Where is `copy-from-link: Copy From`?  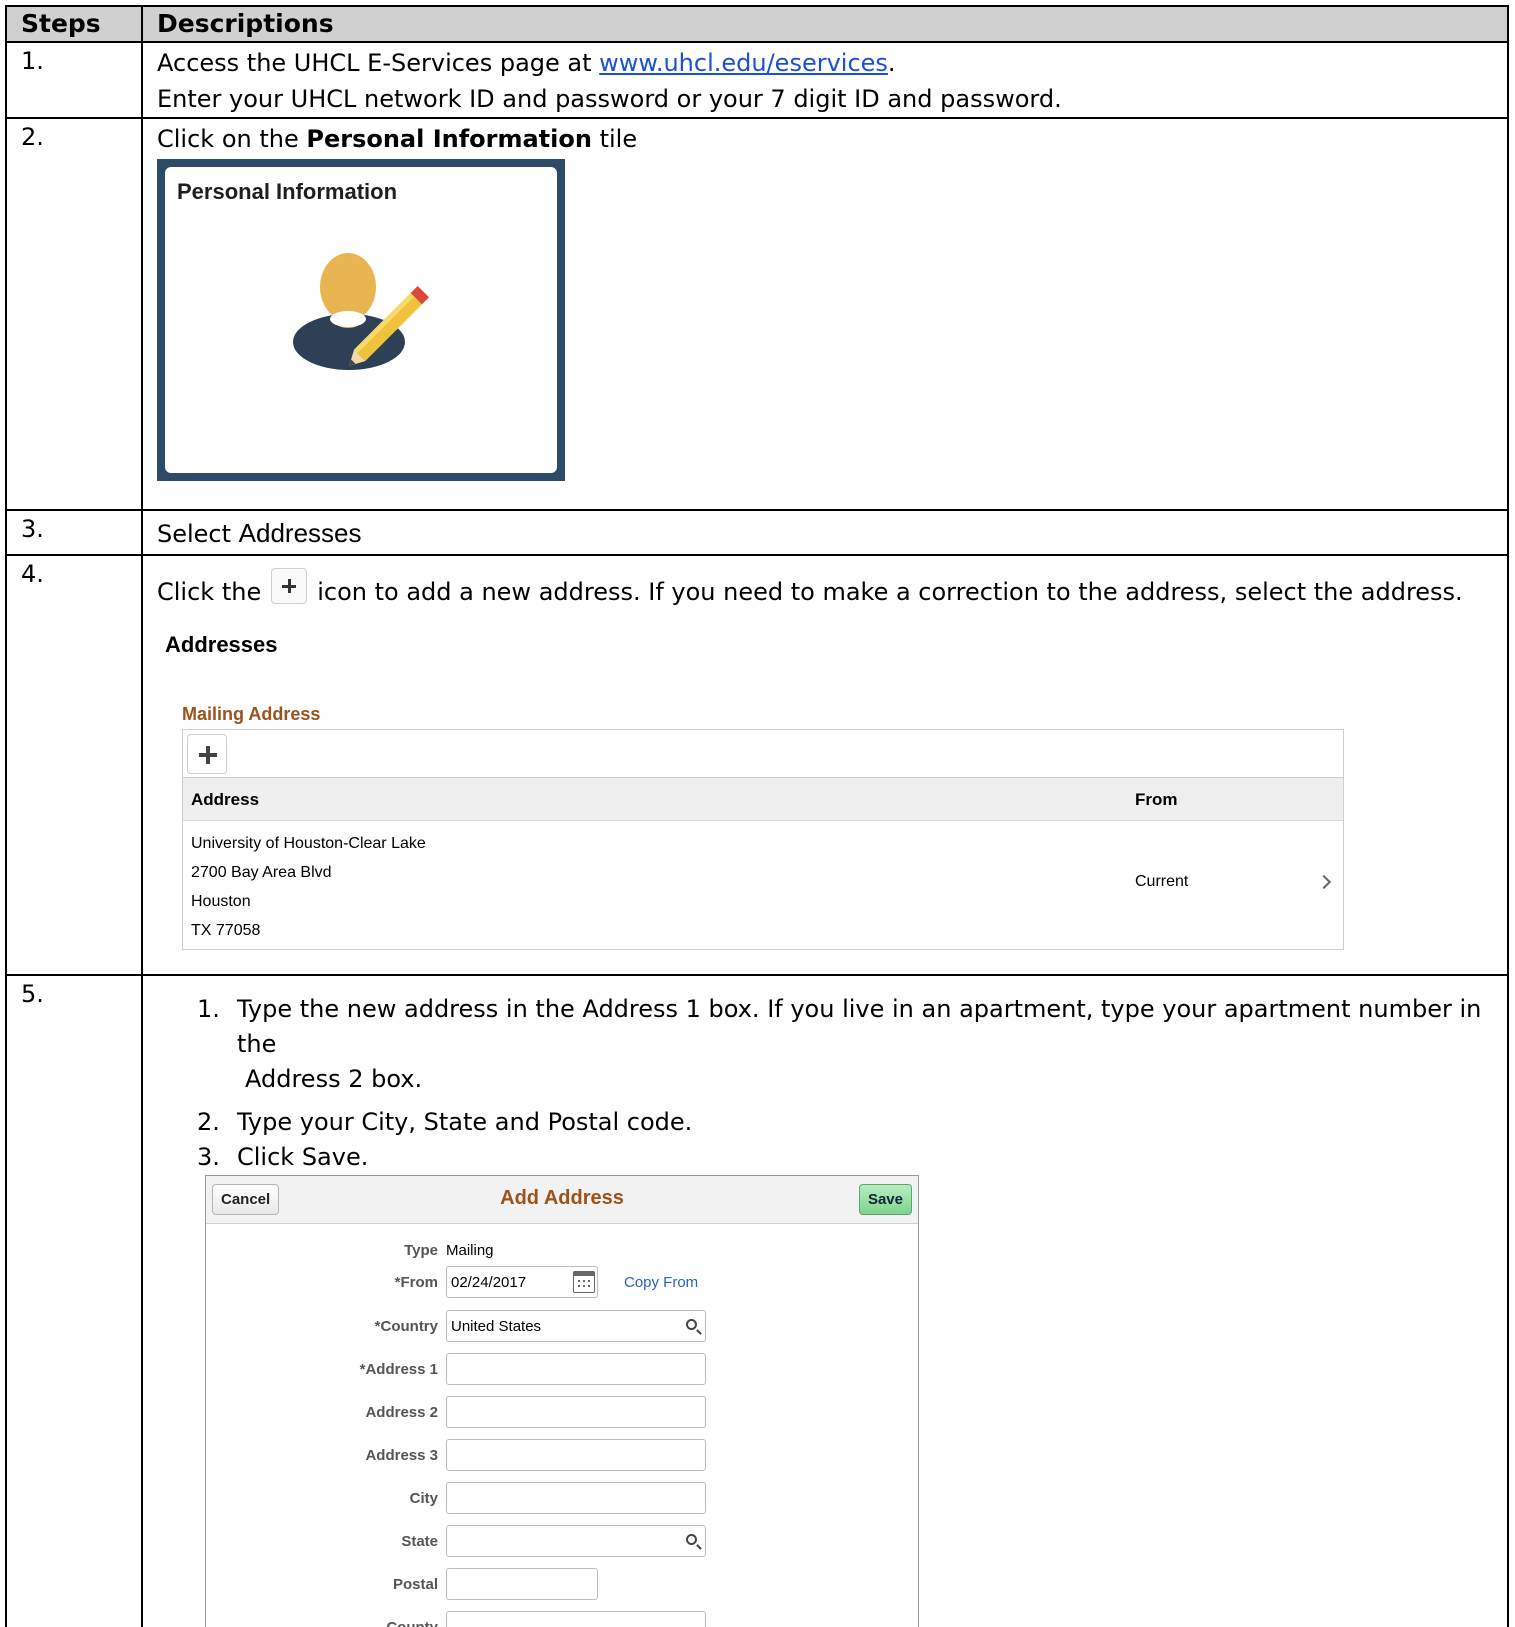
copy-from-link: Copy From is located at coordinates (661, 1282).